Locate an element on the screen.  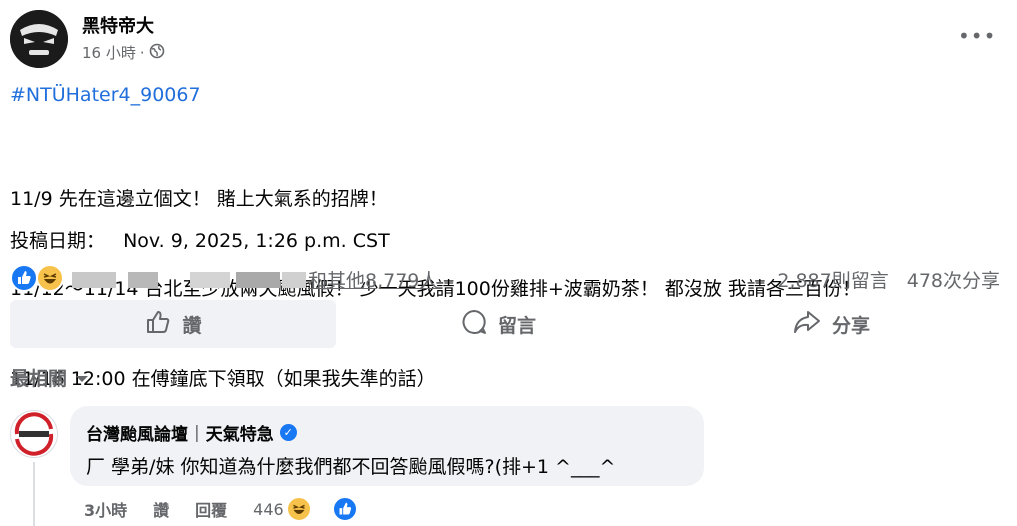
thumbs-up-icon is located at coordinates (158, 324).